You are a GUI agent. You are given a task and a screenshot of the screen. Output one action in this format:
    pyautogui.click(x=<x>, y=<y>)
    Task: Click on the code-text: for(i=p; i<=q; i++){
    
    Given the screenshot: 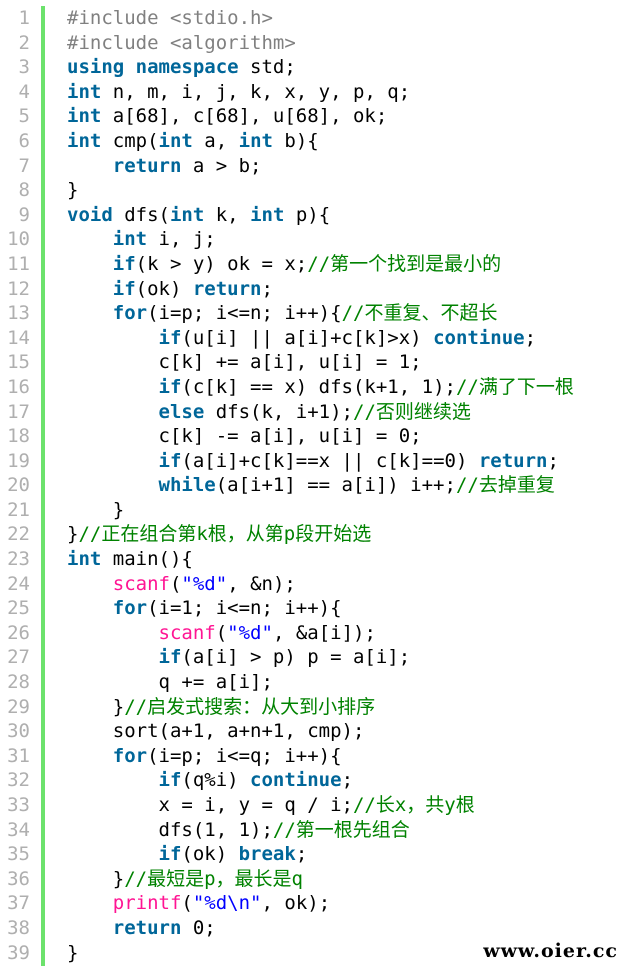 What is the action you would take?
    pyautogui.click(x=227, y=755)
    